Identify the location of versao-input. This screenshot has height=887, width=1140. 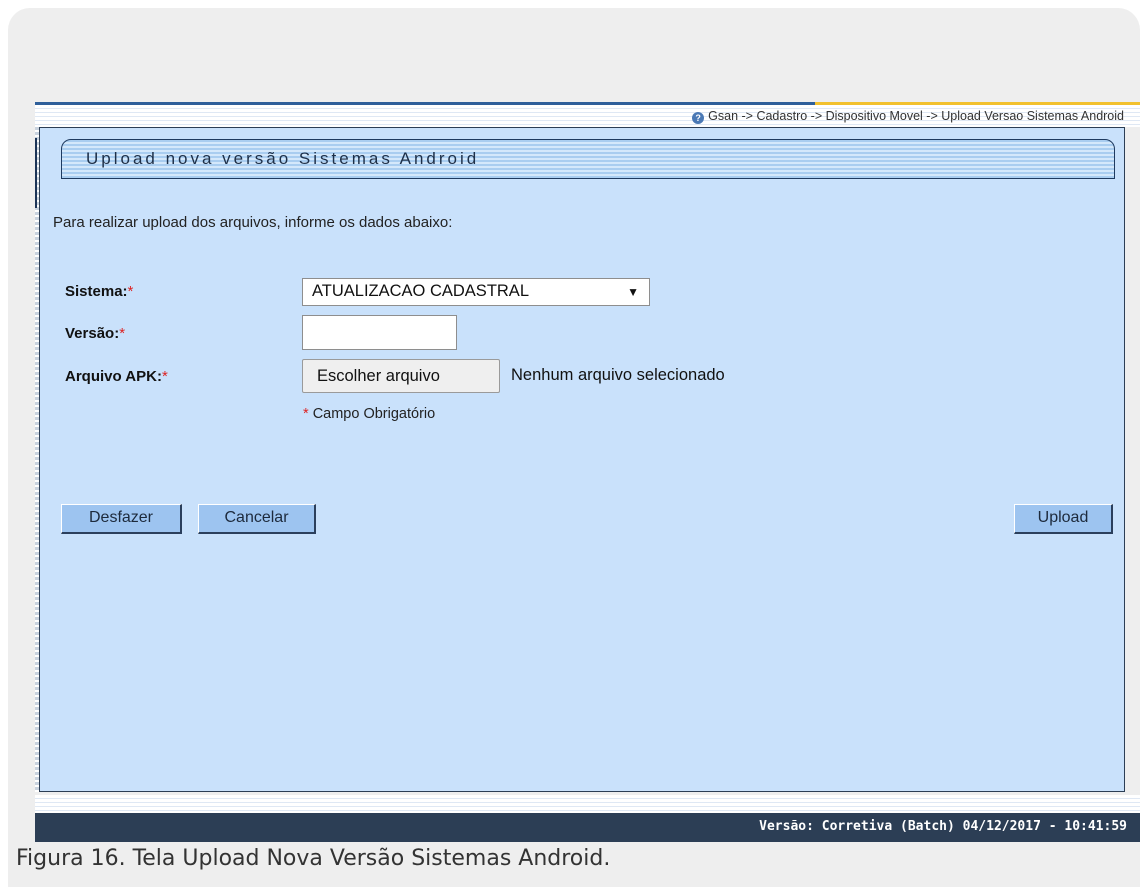
(379, 332).